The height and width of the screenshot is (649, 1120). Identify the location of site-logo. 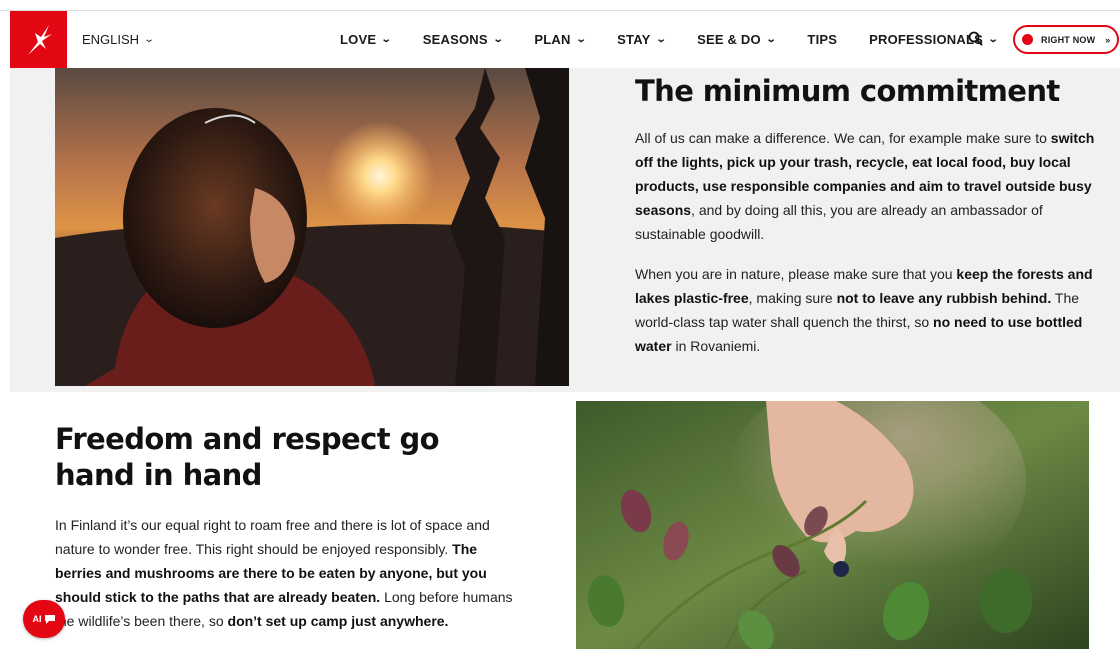
(38, 39).